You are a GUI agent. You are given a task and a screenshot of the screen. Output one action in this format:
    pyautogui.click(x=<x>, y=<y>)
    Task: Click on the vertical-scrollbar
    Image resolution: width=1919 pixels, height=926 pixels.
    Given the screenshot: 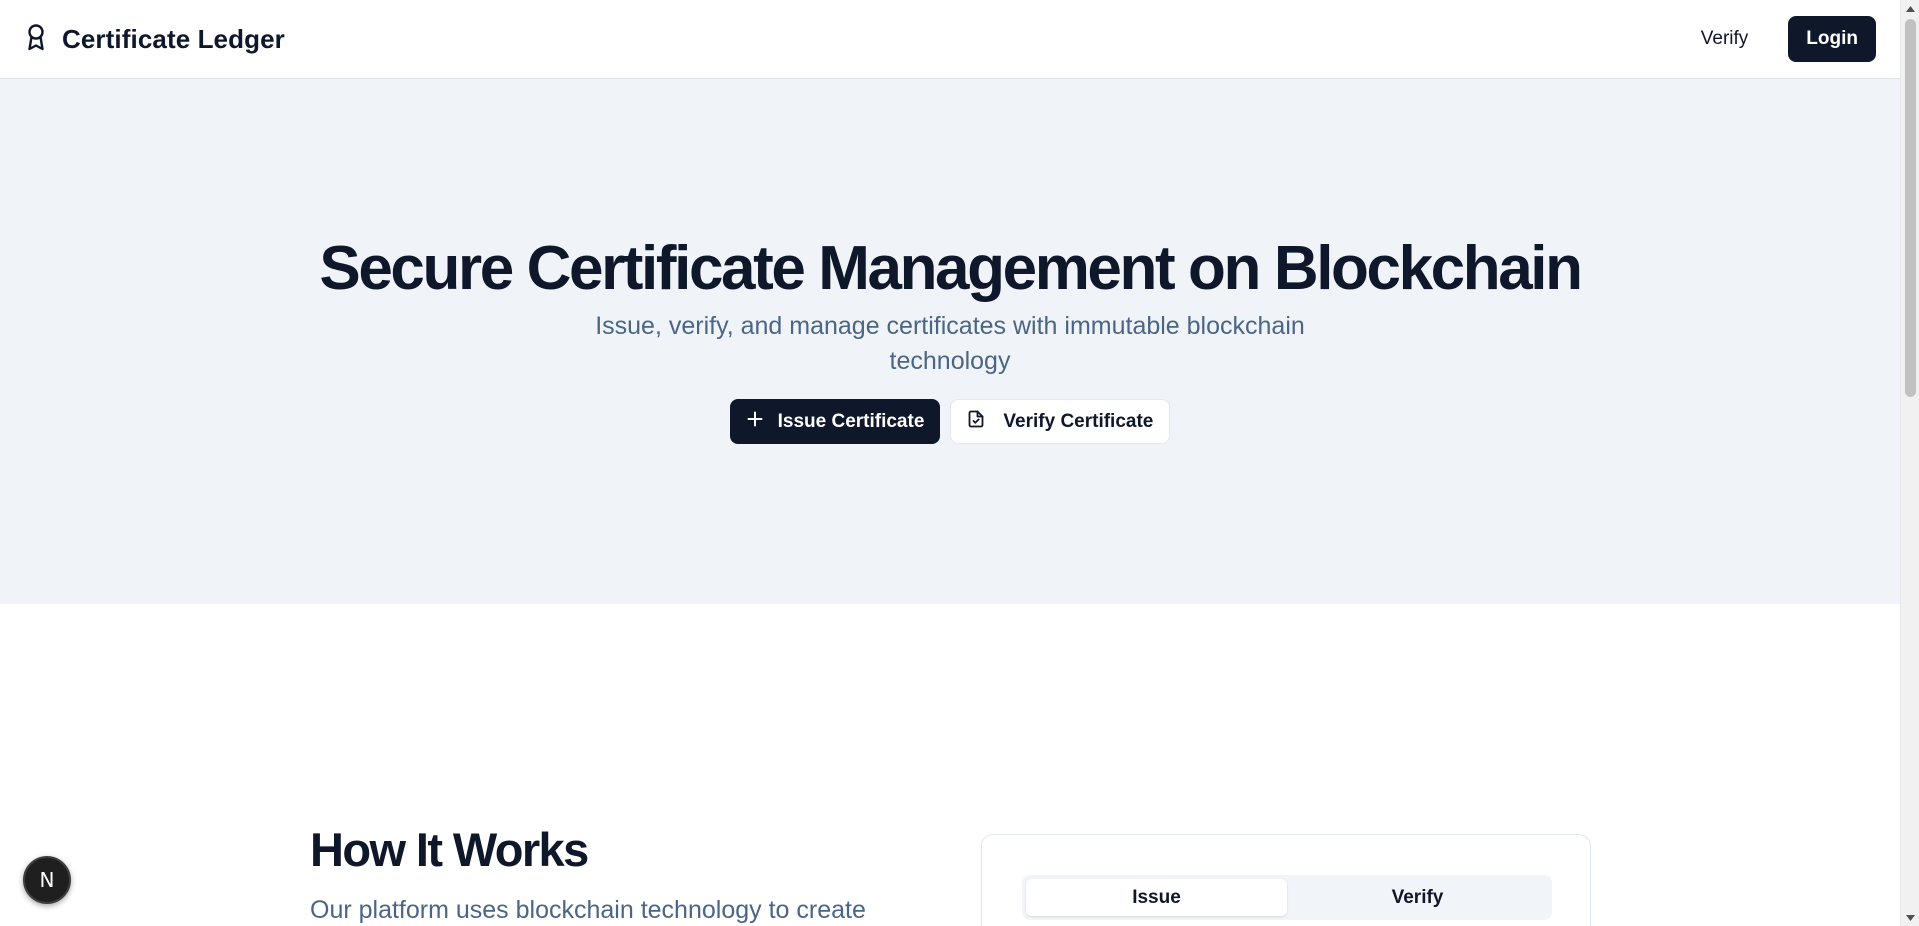 What is the action you would take?
    pyautogui.click(x=1909, y=463)
    